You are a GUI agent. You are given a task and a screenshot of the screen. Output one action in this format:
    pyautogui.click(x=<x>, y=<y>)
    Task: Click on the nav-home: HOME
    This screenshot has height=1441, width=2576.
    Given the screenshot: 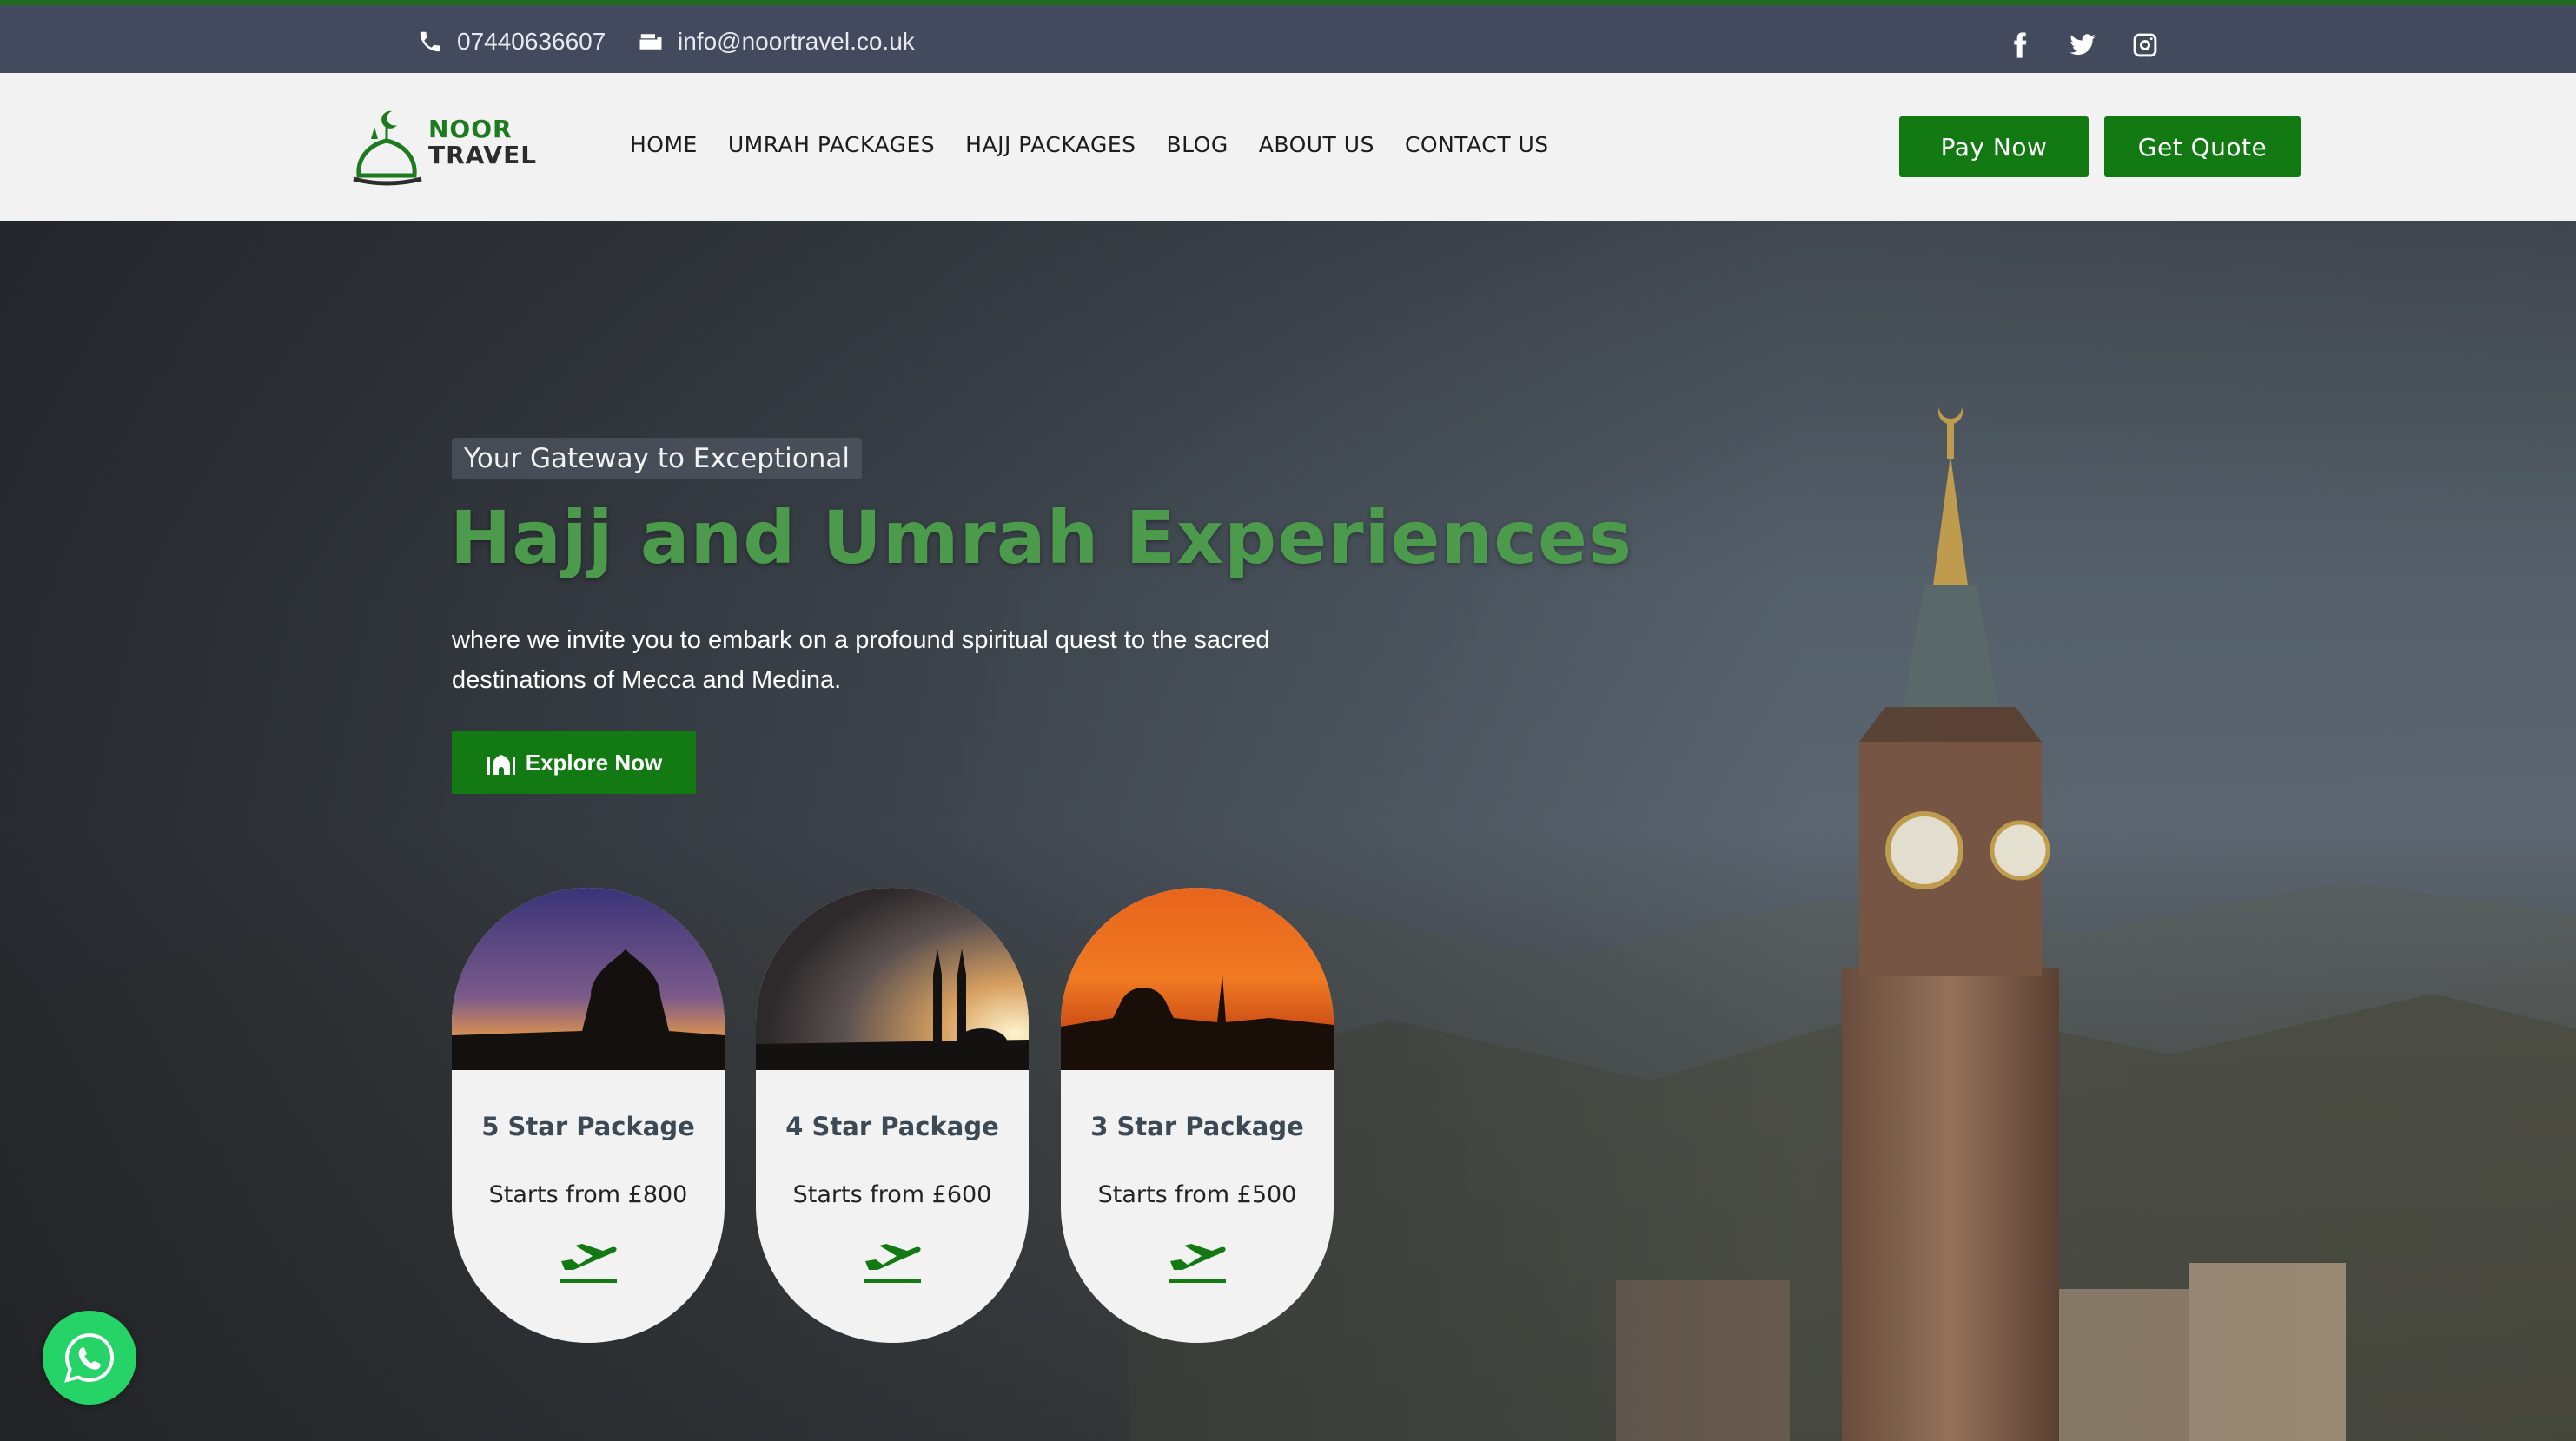 What is the action you would take?
    pyautogui.click(x=664, y=144)
    